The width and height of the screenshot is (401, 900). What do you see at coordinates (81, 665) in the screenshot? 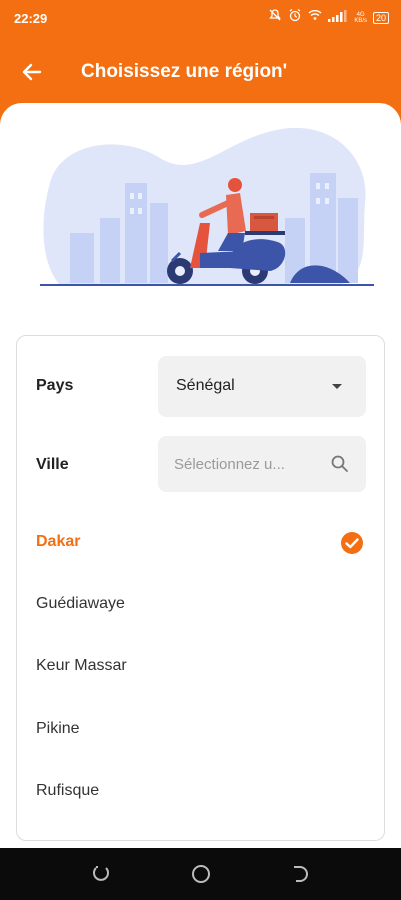
I see `region-label: Keur Massar` at bounding box center [81, 665].